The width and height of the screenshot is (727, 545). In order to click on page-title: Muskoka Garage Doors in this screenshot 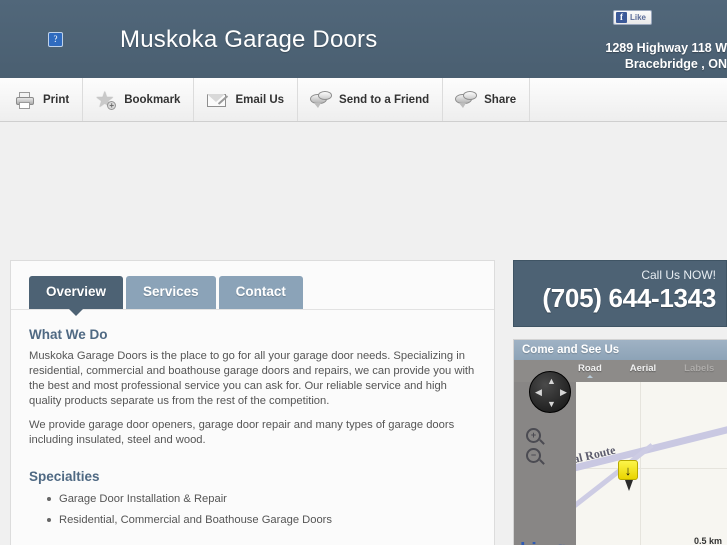, I will do `click(249, 39)`.